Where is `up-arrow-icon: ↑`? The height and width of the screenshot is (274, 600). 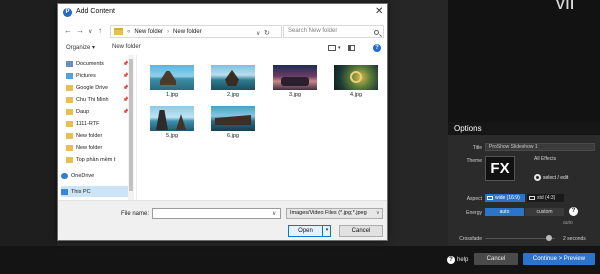
up-arrow-icon: ↑ is located at coordinates (100, 30).